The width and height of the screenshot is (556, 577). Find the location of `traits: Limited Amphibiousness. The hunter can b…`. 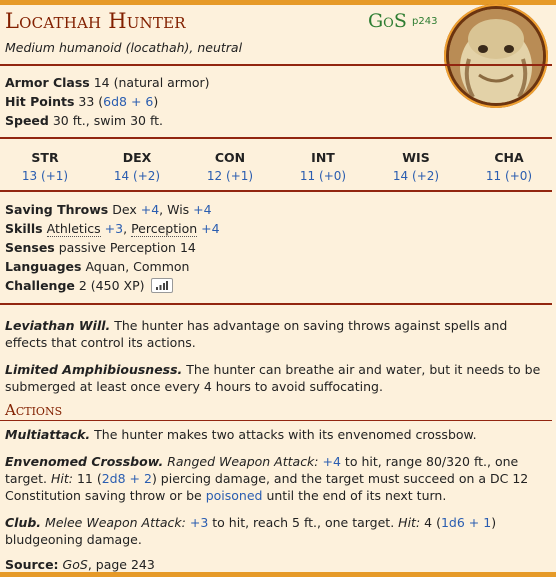

traits: Limited Amphibiousness. The hunter can b… is located at coordinates (278, 378).